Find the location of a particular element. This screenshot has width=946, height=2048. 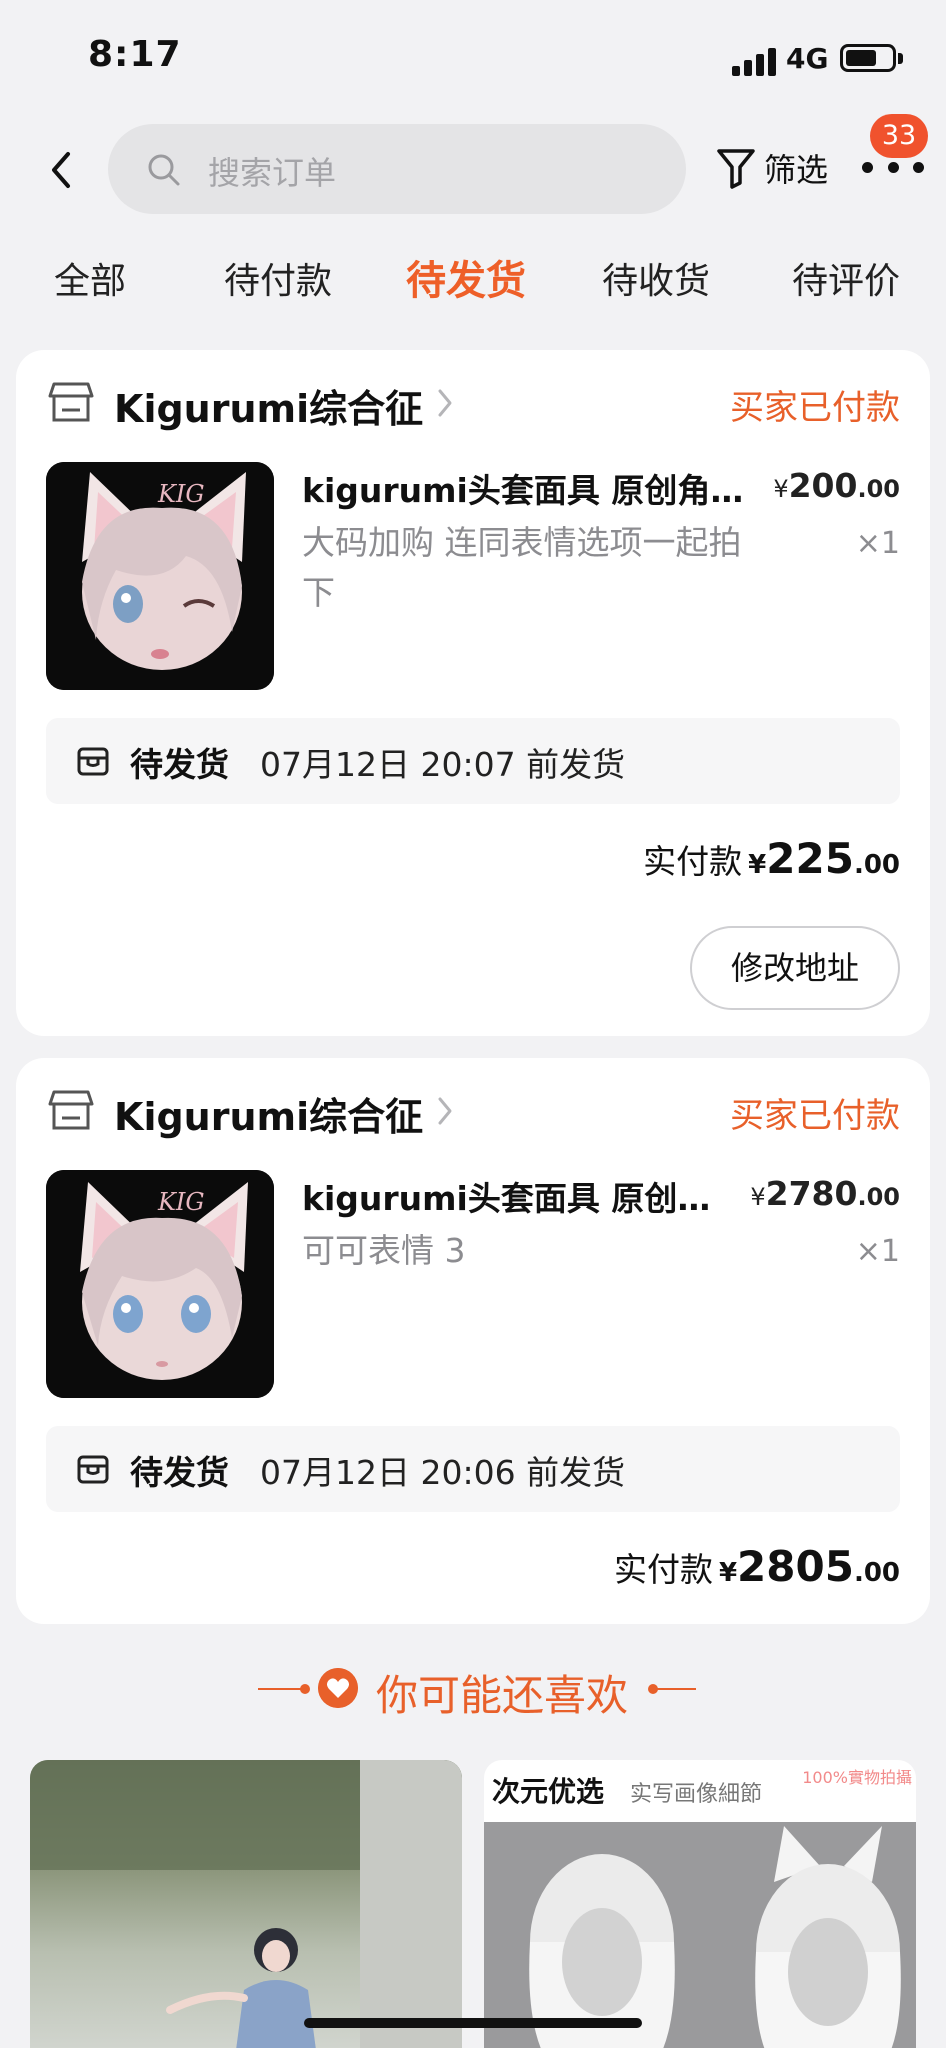

price-integer: 200 is located at coordinates (823, 485).